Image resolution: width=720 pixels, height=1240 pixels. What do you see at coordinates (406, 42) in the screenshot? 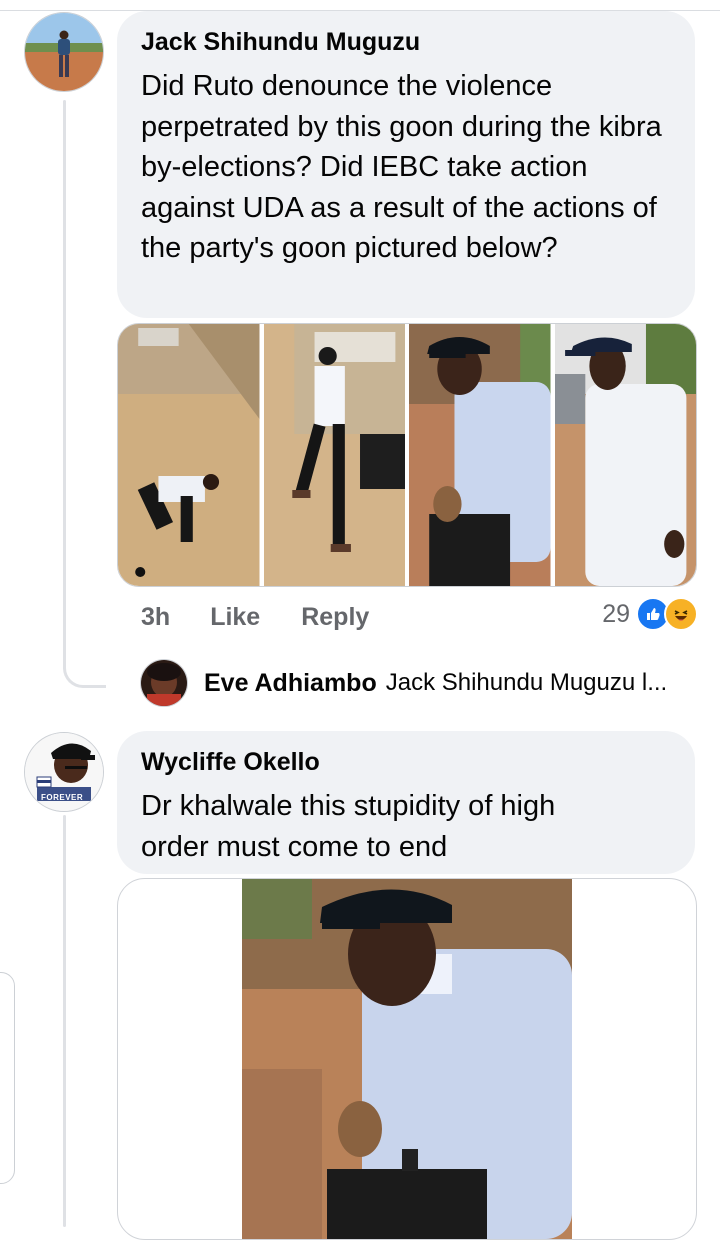
I see `comment-author: Jack Shihundu Muguzu` at bounding box center [406, 42].